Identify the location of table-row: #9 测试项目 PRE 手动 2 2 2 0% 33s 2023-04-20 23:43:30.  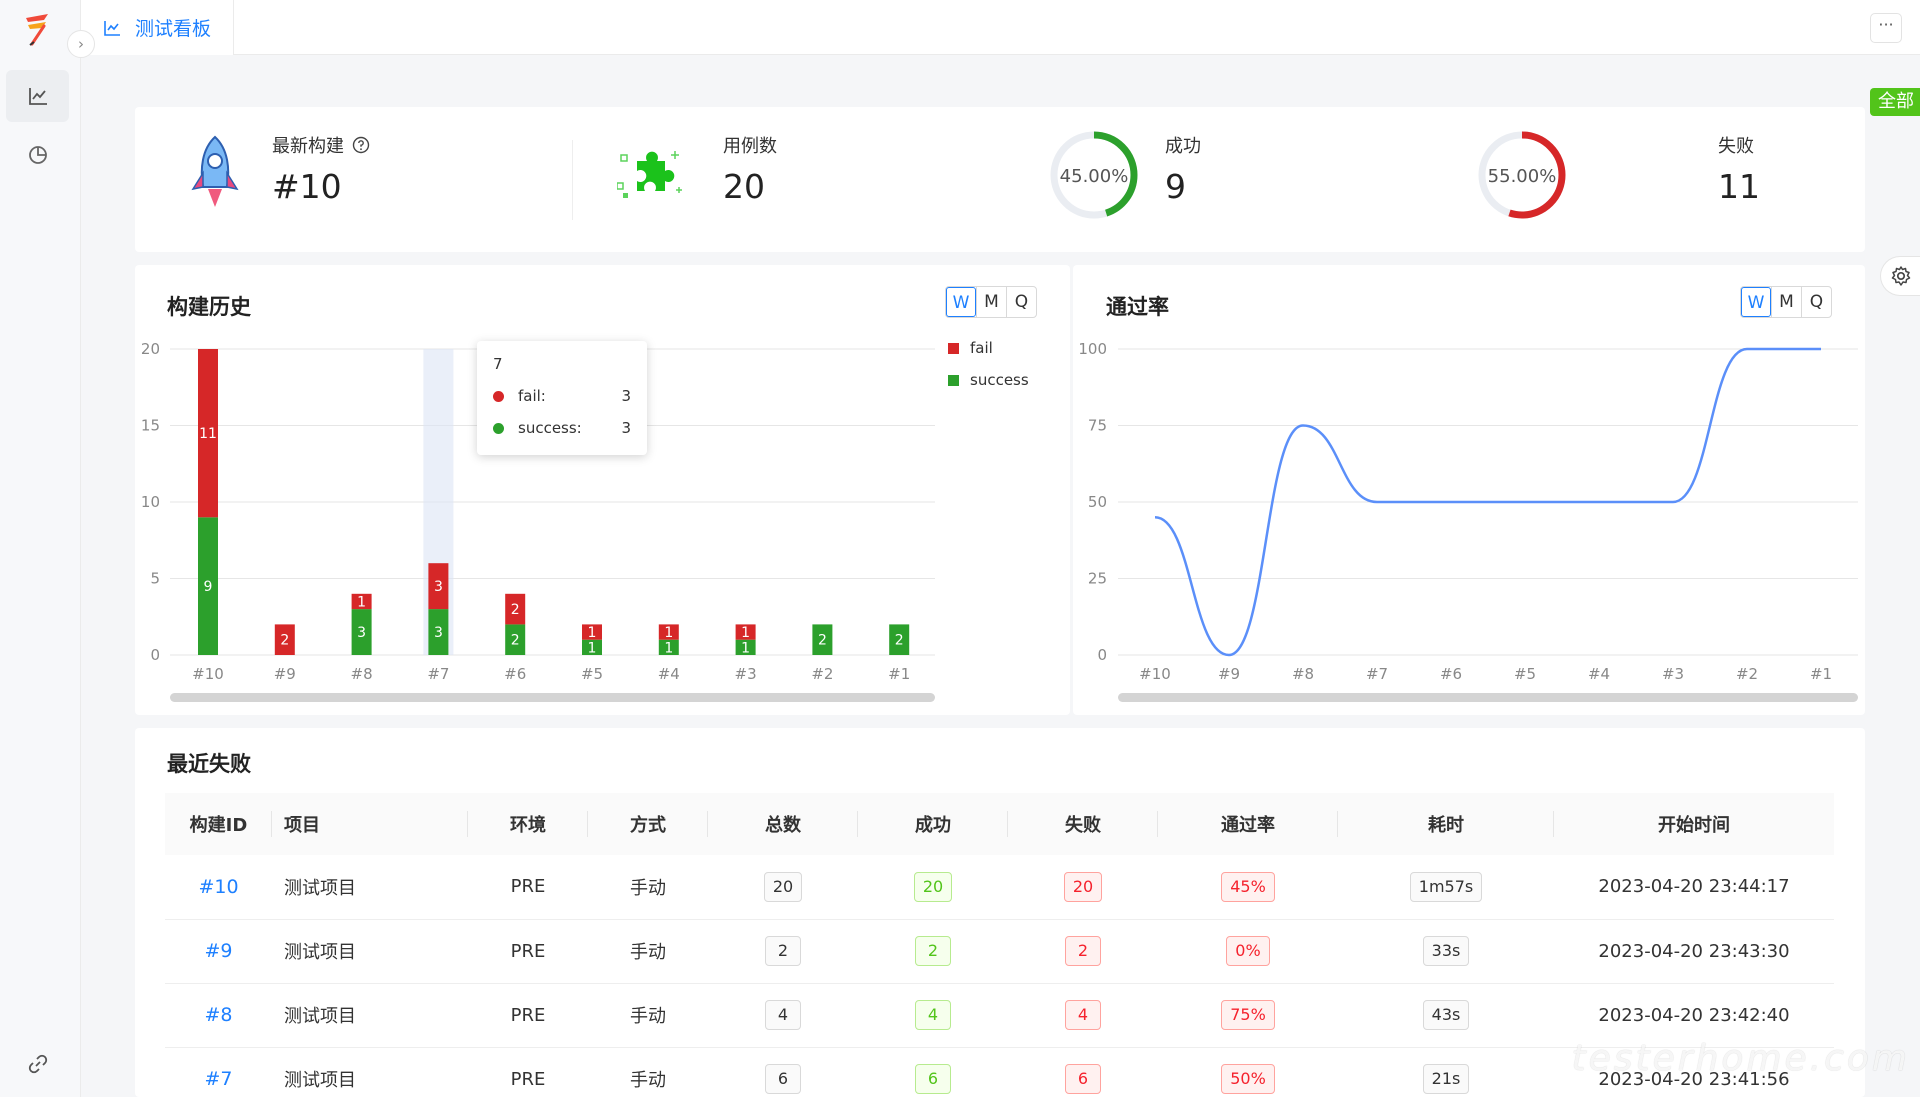
(999, 951).